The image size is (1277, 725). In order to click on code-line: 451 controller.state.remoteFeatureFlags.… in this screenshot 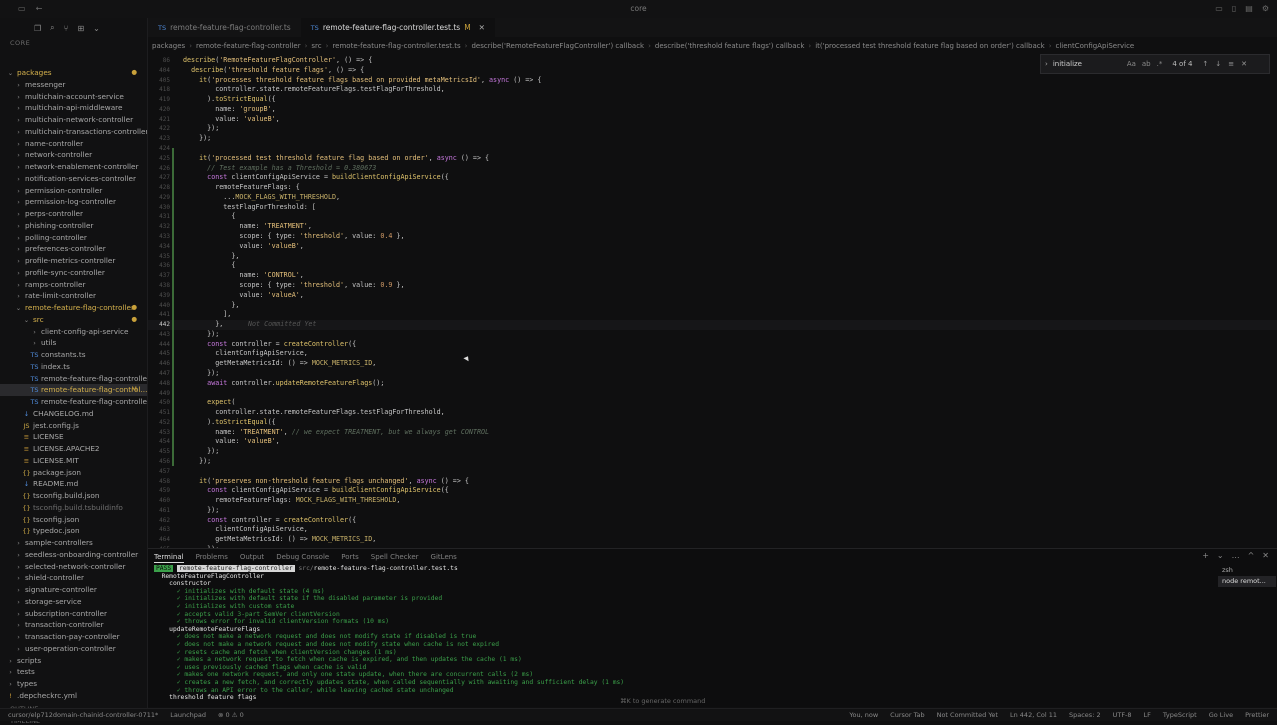, I will do `click(712, 413)`.